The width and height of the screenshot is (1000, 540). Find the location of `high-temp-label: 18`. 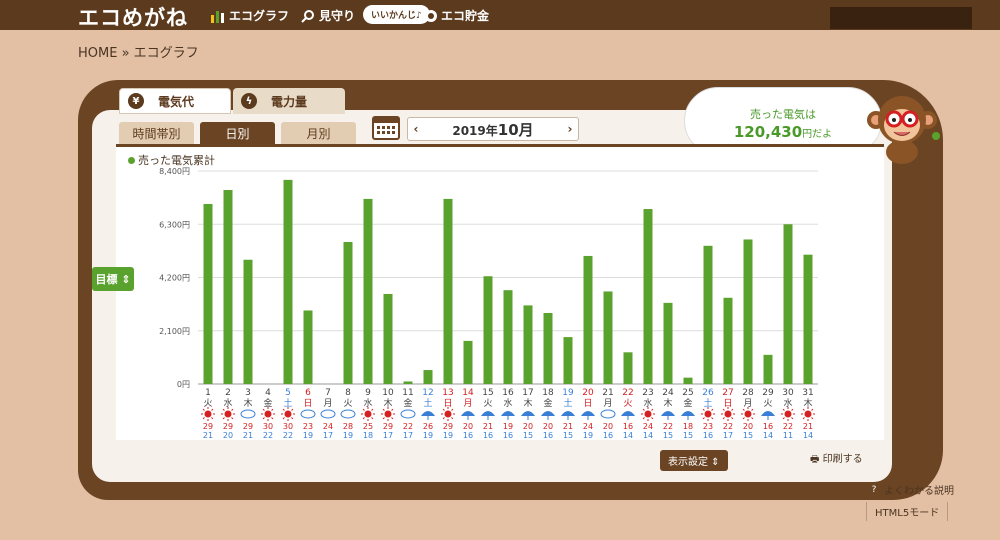

high-temp-label: 18 is located at coordinates (688, 426).